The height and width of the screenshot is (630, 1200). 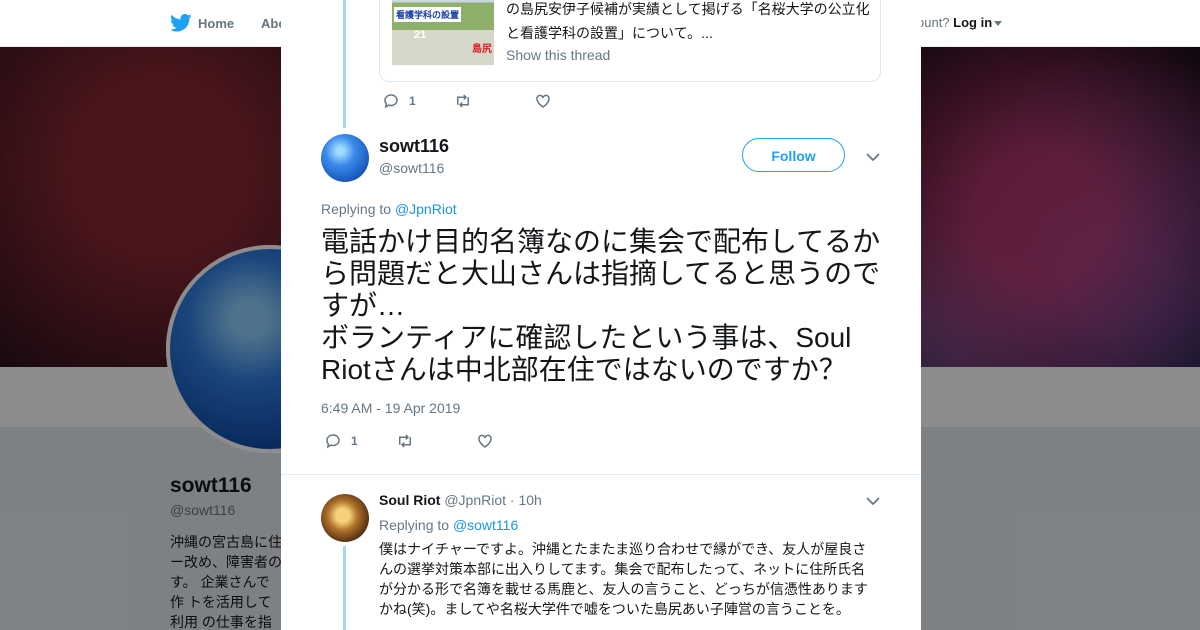 What do you see at coordinates (558, 55) in the screenshot?
I see `show-thread-link: Show this thread` at bounding box center [558, 55].